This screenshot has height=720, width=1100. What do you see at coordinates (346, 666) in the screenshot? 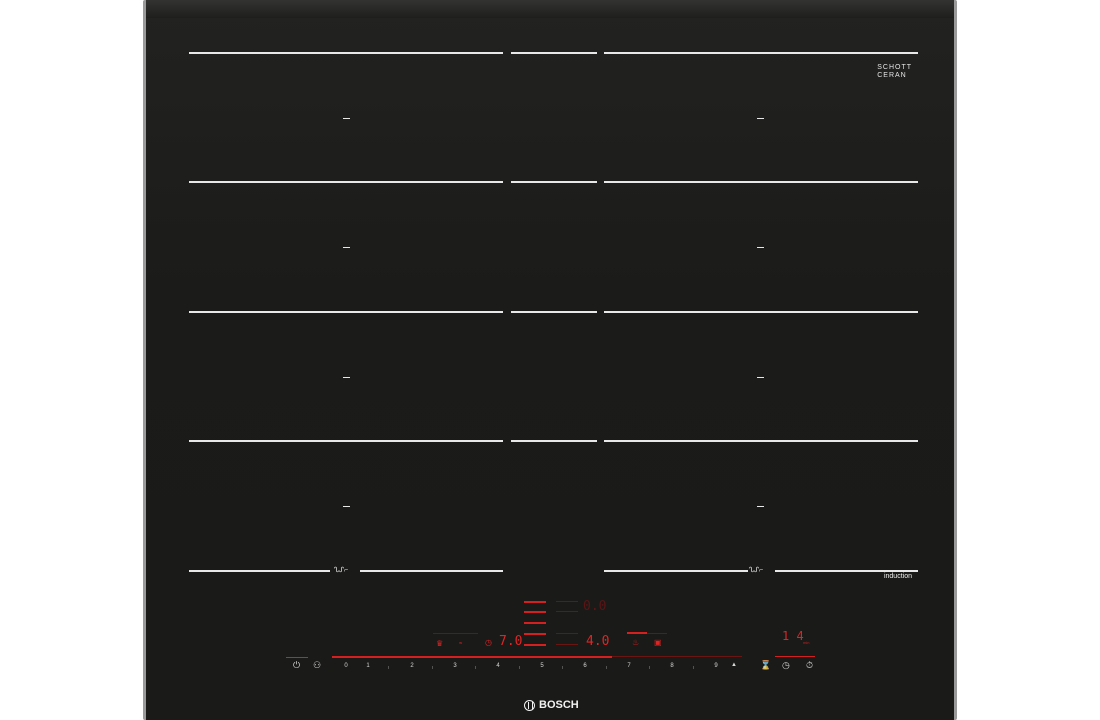
I see `power-level-0: 0` at bounding box center [346, 666].